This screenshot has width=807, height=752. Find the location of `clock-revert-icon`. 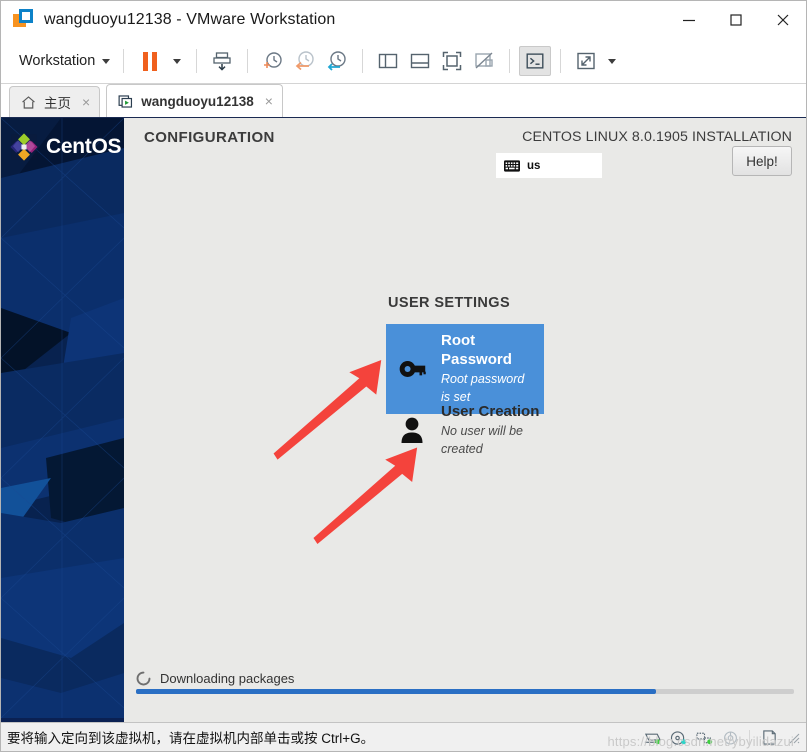

clock-revert-icon is located at coordinates (305, 61).